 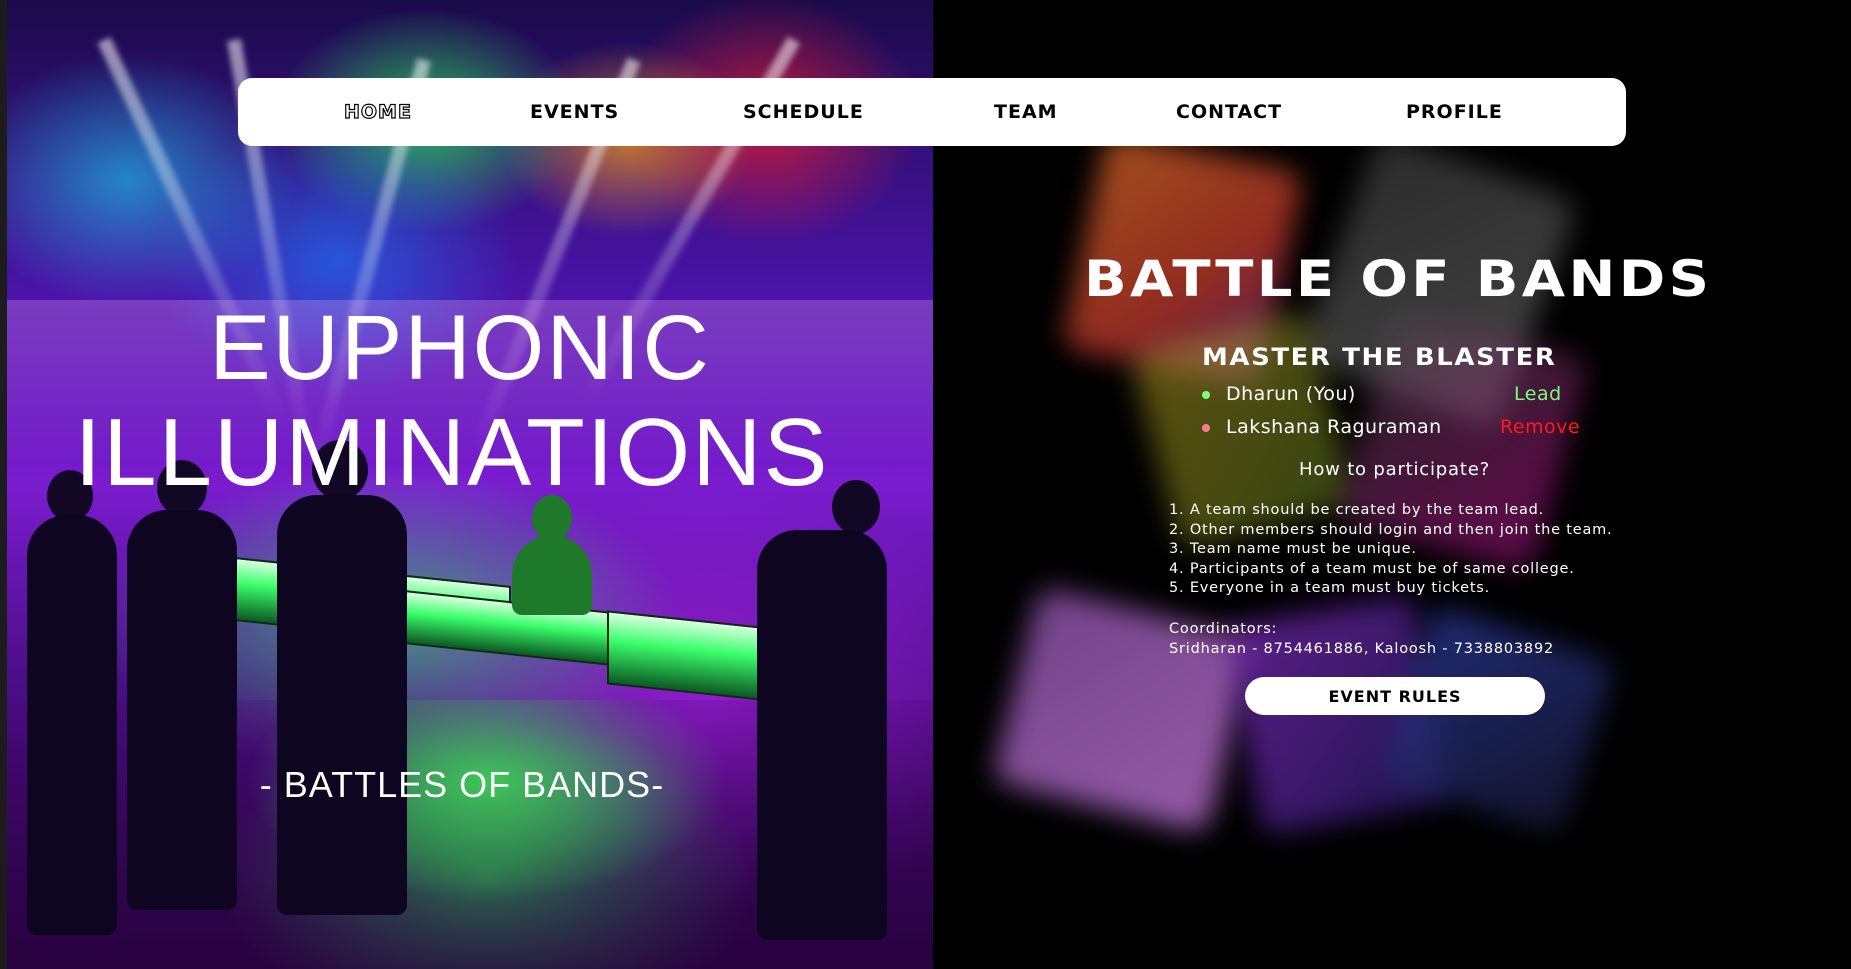 I want to click on team-member-row: Lakshana Raguraman Remove, so click(x=1392, y=428).